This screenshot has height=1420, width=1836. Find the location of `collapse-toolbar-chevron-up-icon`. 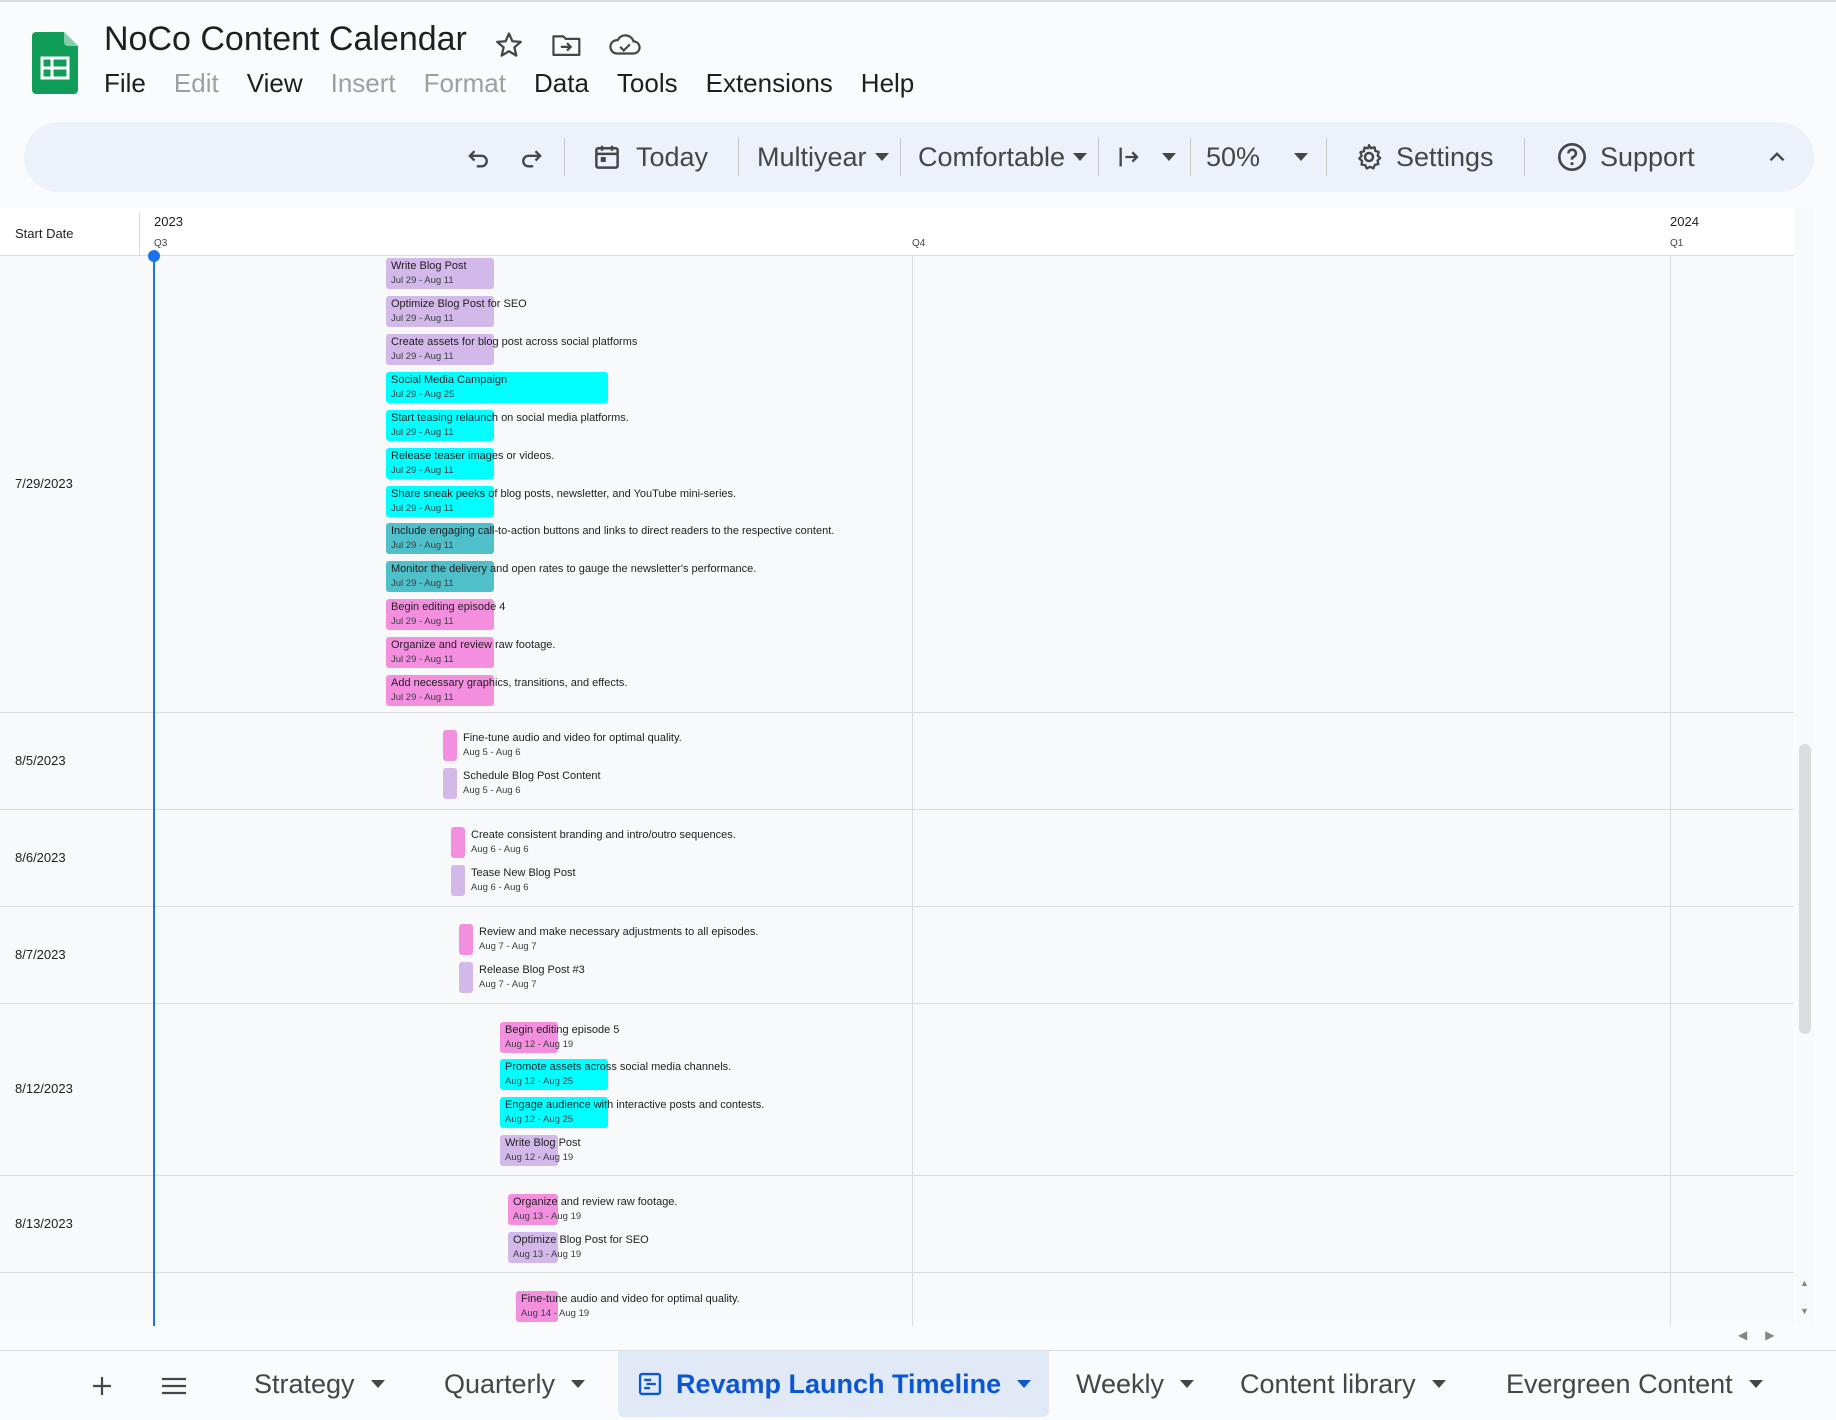

collapse-toolbar-chevron-up-icon is located at coordinates (1777, 157).